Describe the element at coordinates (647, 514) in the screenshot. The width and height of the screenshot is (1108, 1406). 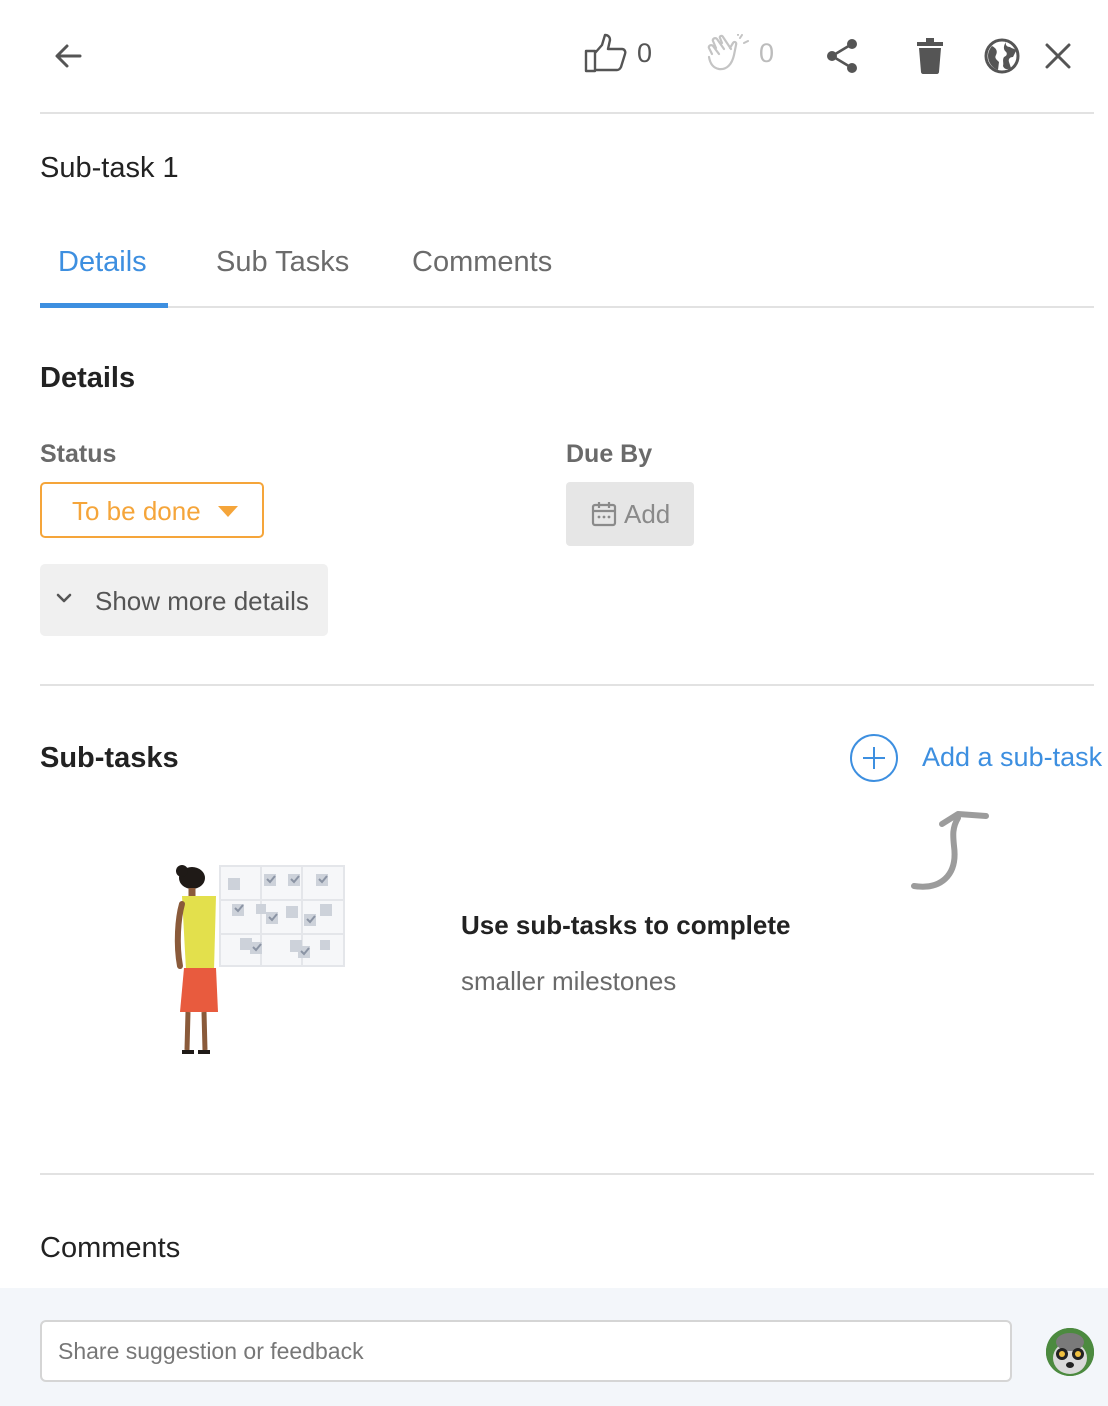
I see `due-add-label: Add` at that location.